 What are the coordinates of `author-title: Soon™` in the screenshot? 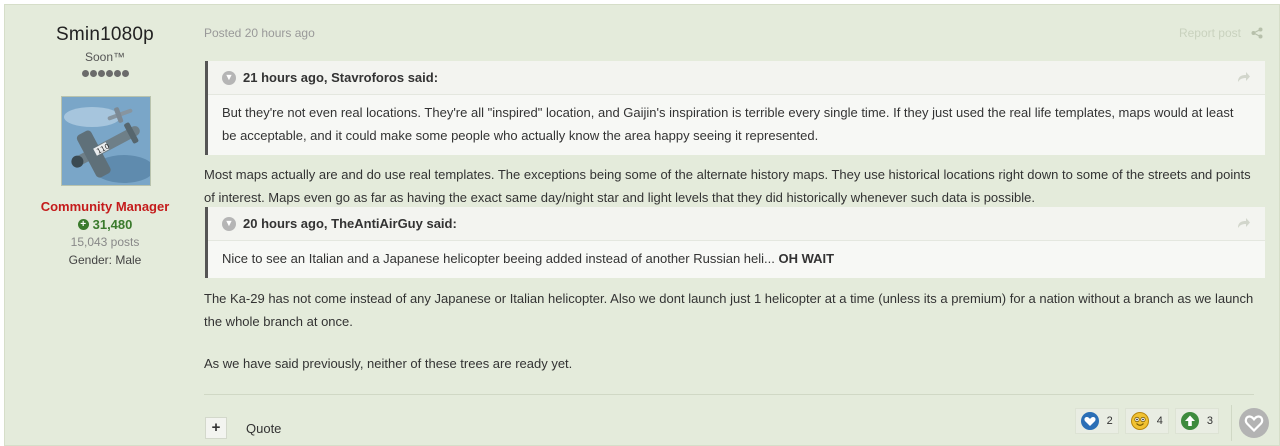 It's located at (105, 57).